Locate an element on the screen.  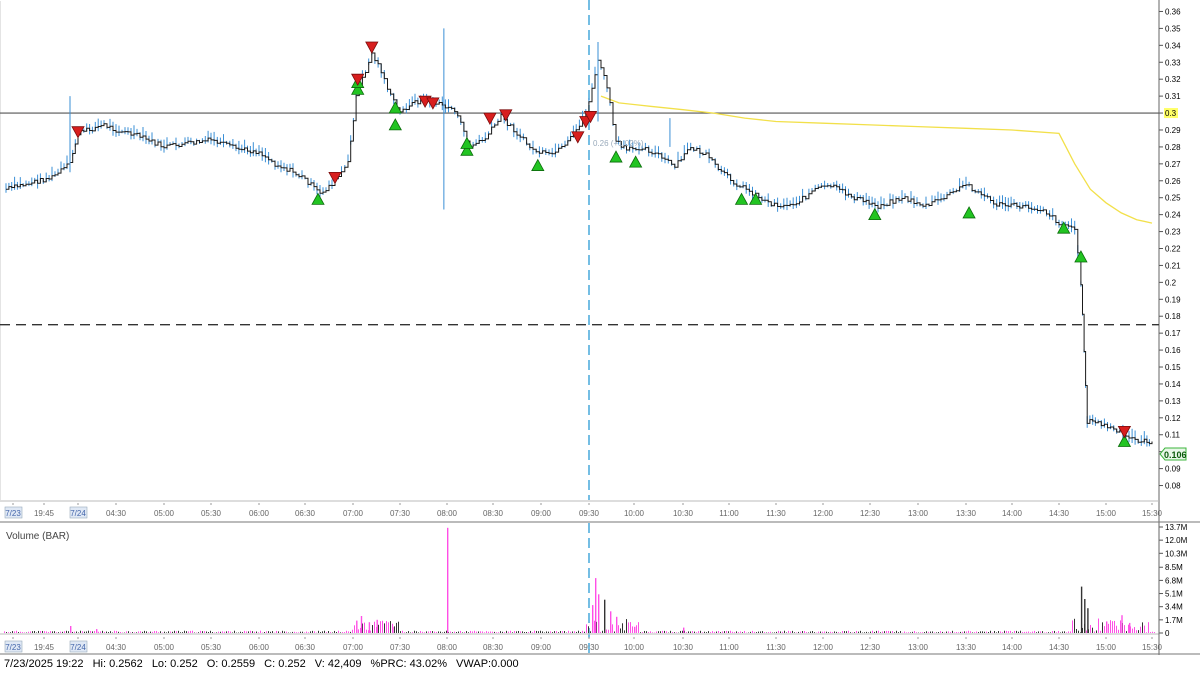
time-label: 11:00 is located at coordinates (729, 647).